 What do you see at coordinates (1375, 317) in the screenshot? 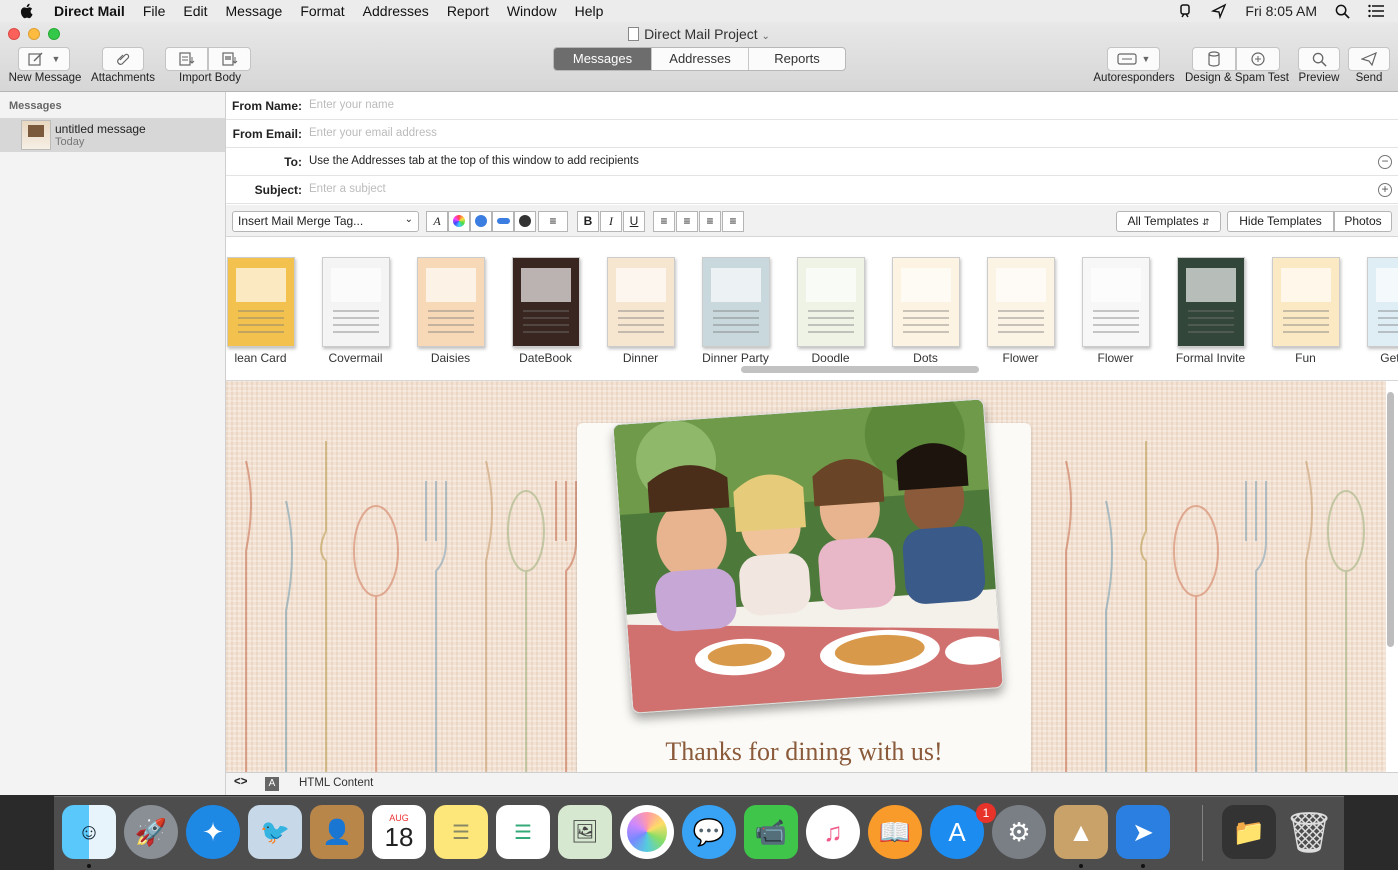
I see `template-item: Get We` at bounding box center [1375, 317].